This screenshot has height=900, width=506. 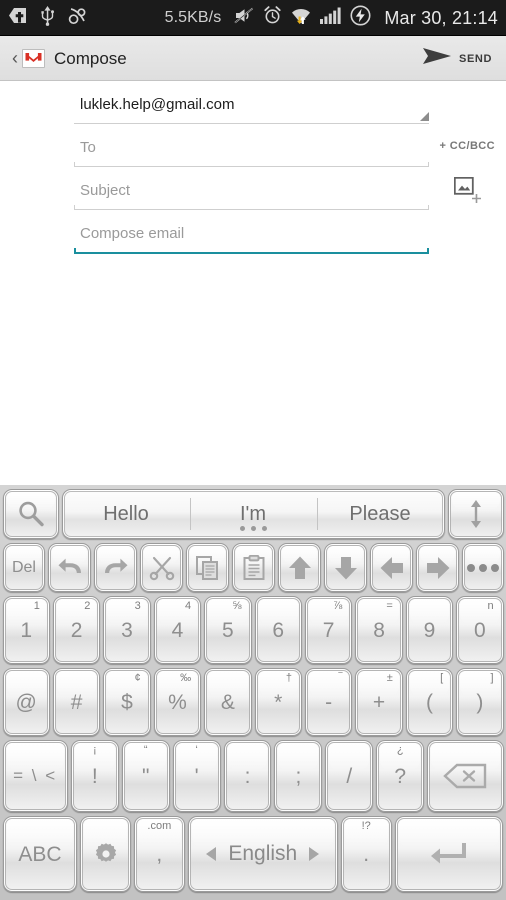 What do you see at coordinates (475, 58) in the screenshot?
I see `send-label: SEND` at bounding box center [475, 58].